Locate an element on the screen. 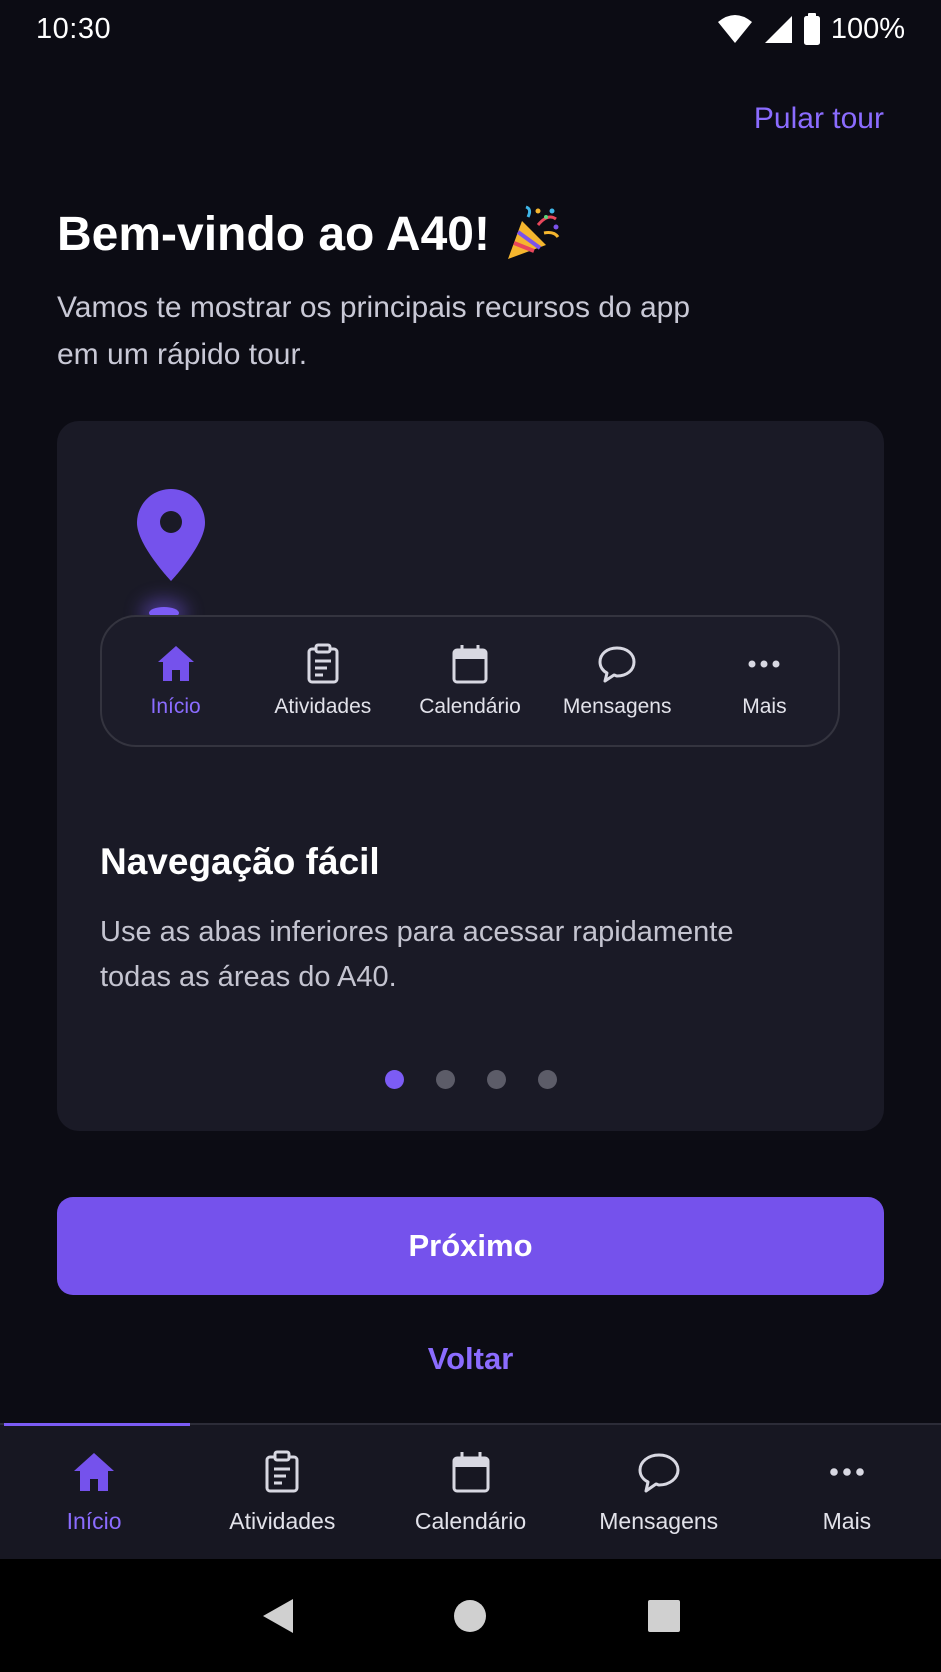 The height and width of the screenshot is (1672, 941). skip-tour-button: Pular tour is located at coordinates (819, 119).